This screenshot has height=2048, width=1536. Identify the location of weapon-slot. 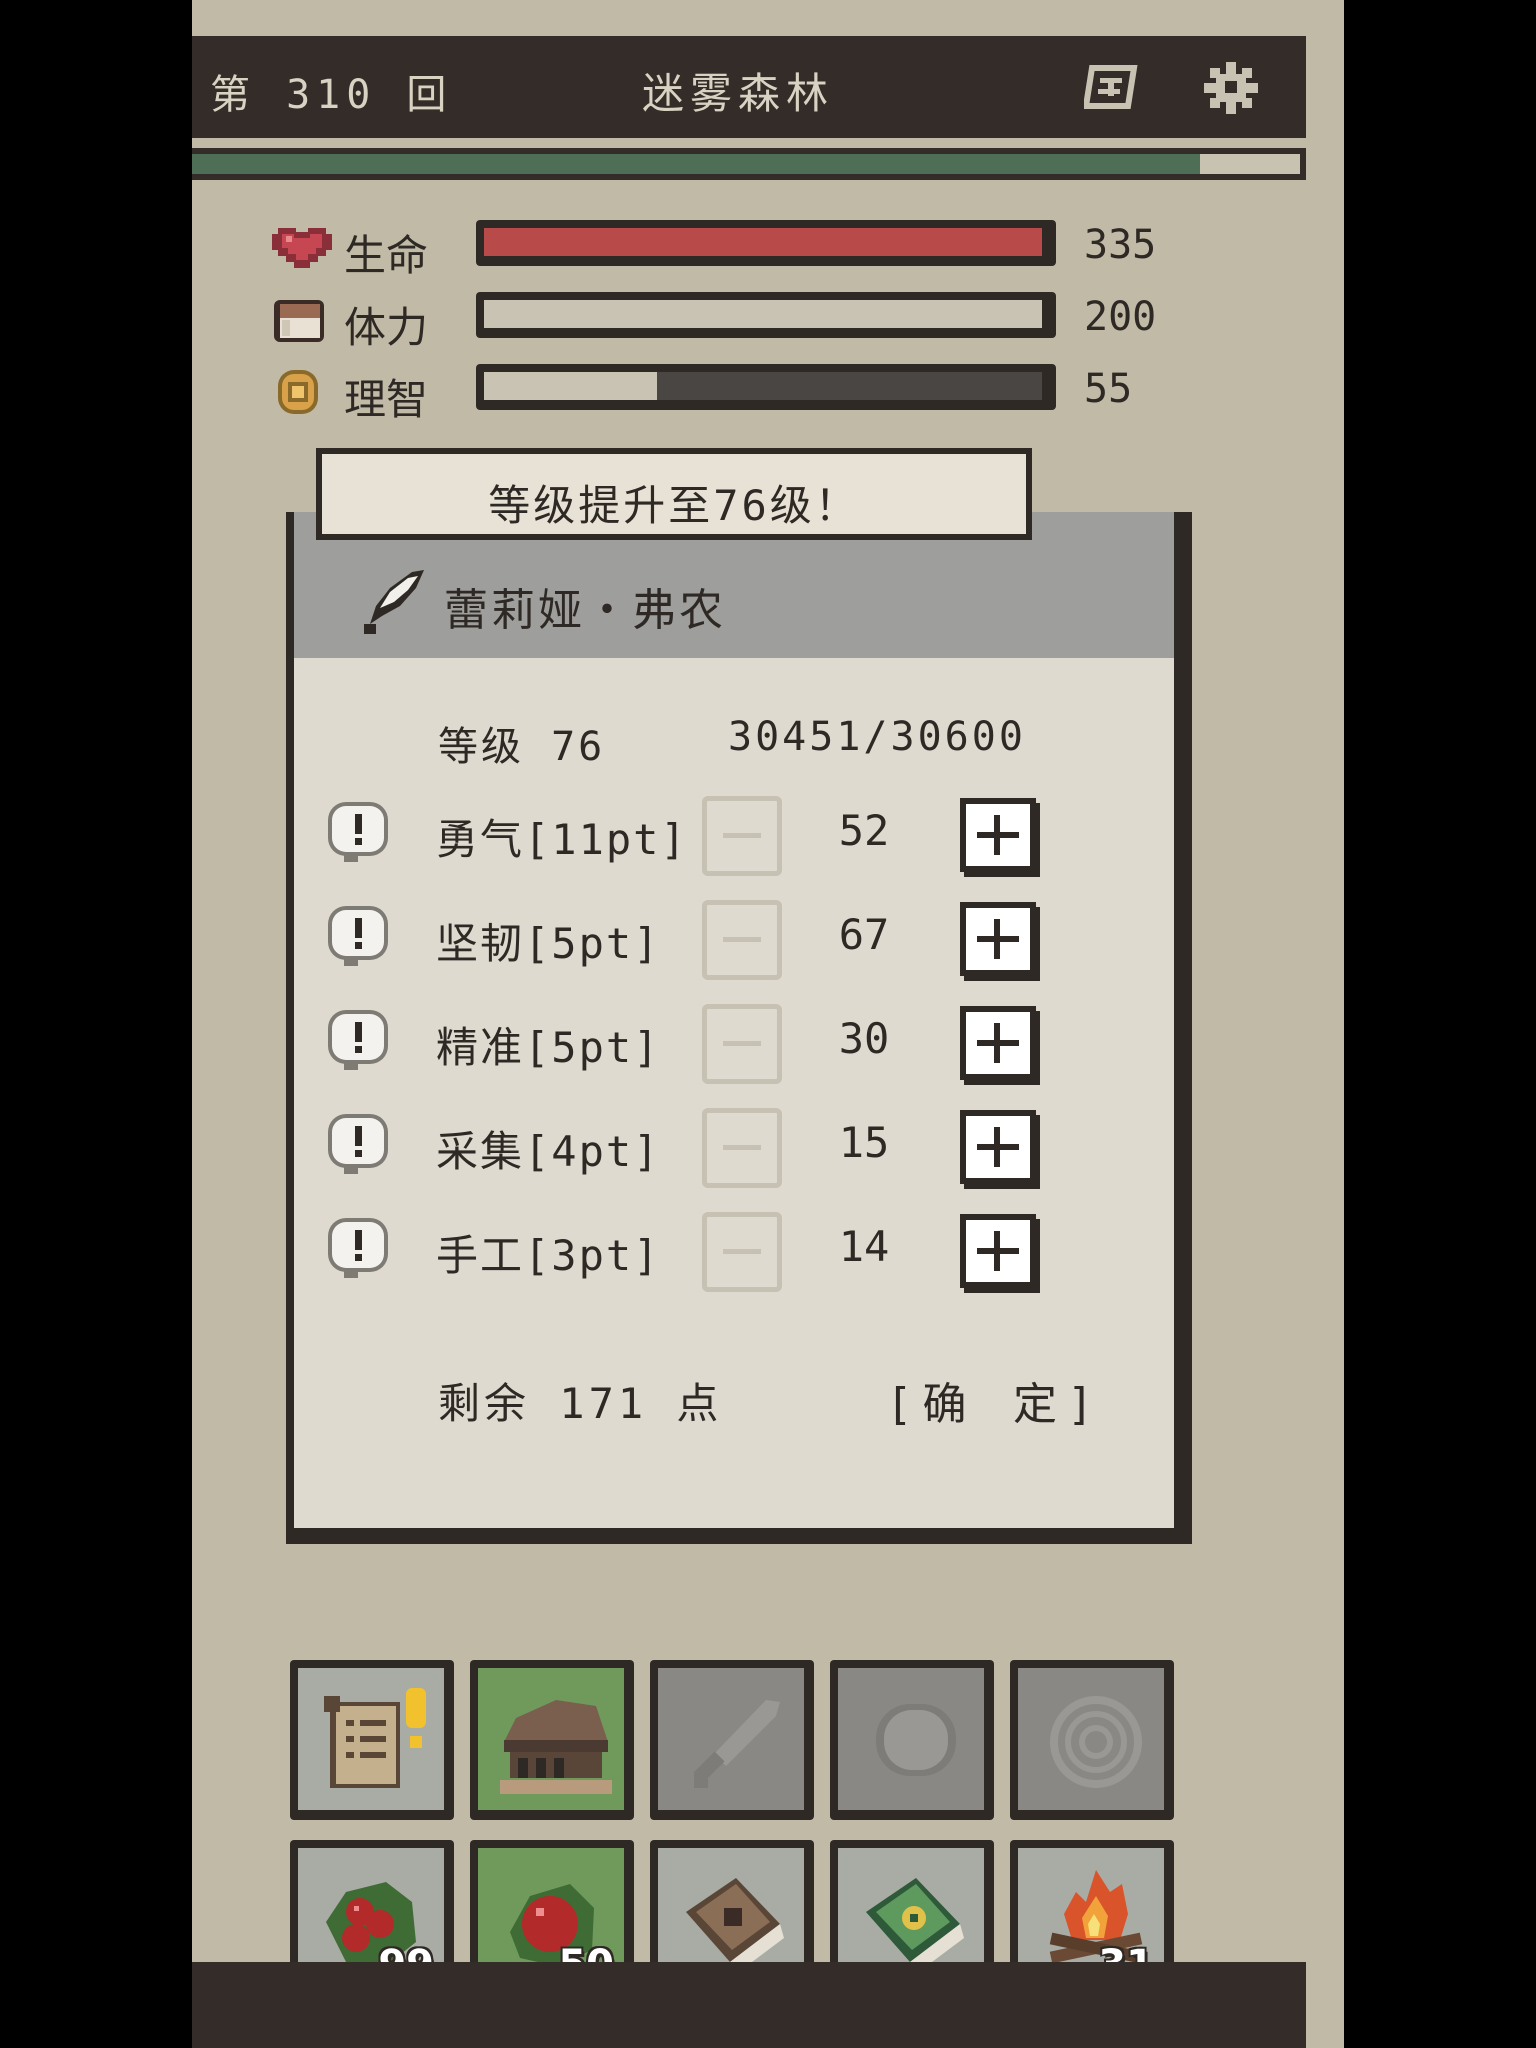
(732, 1740).